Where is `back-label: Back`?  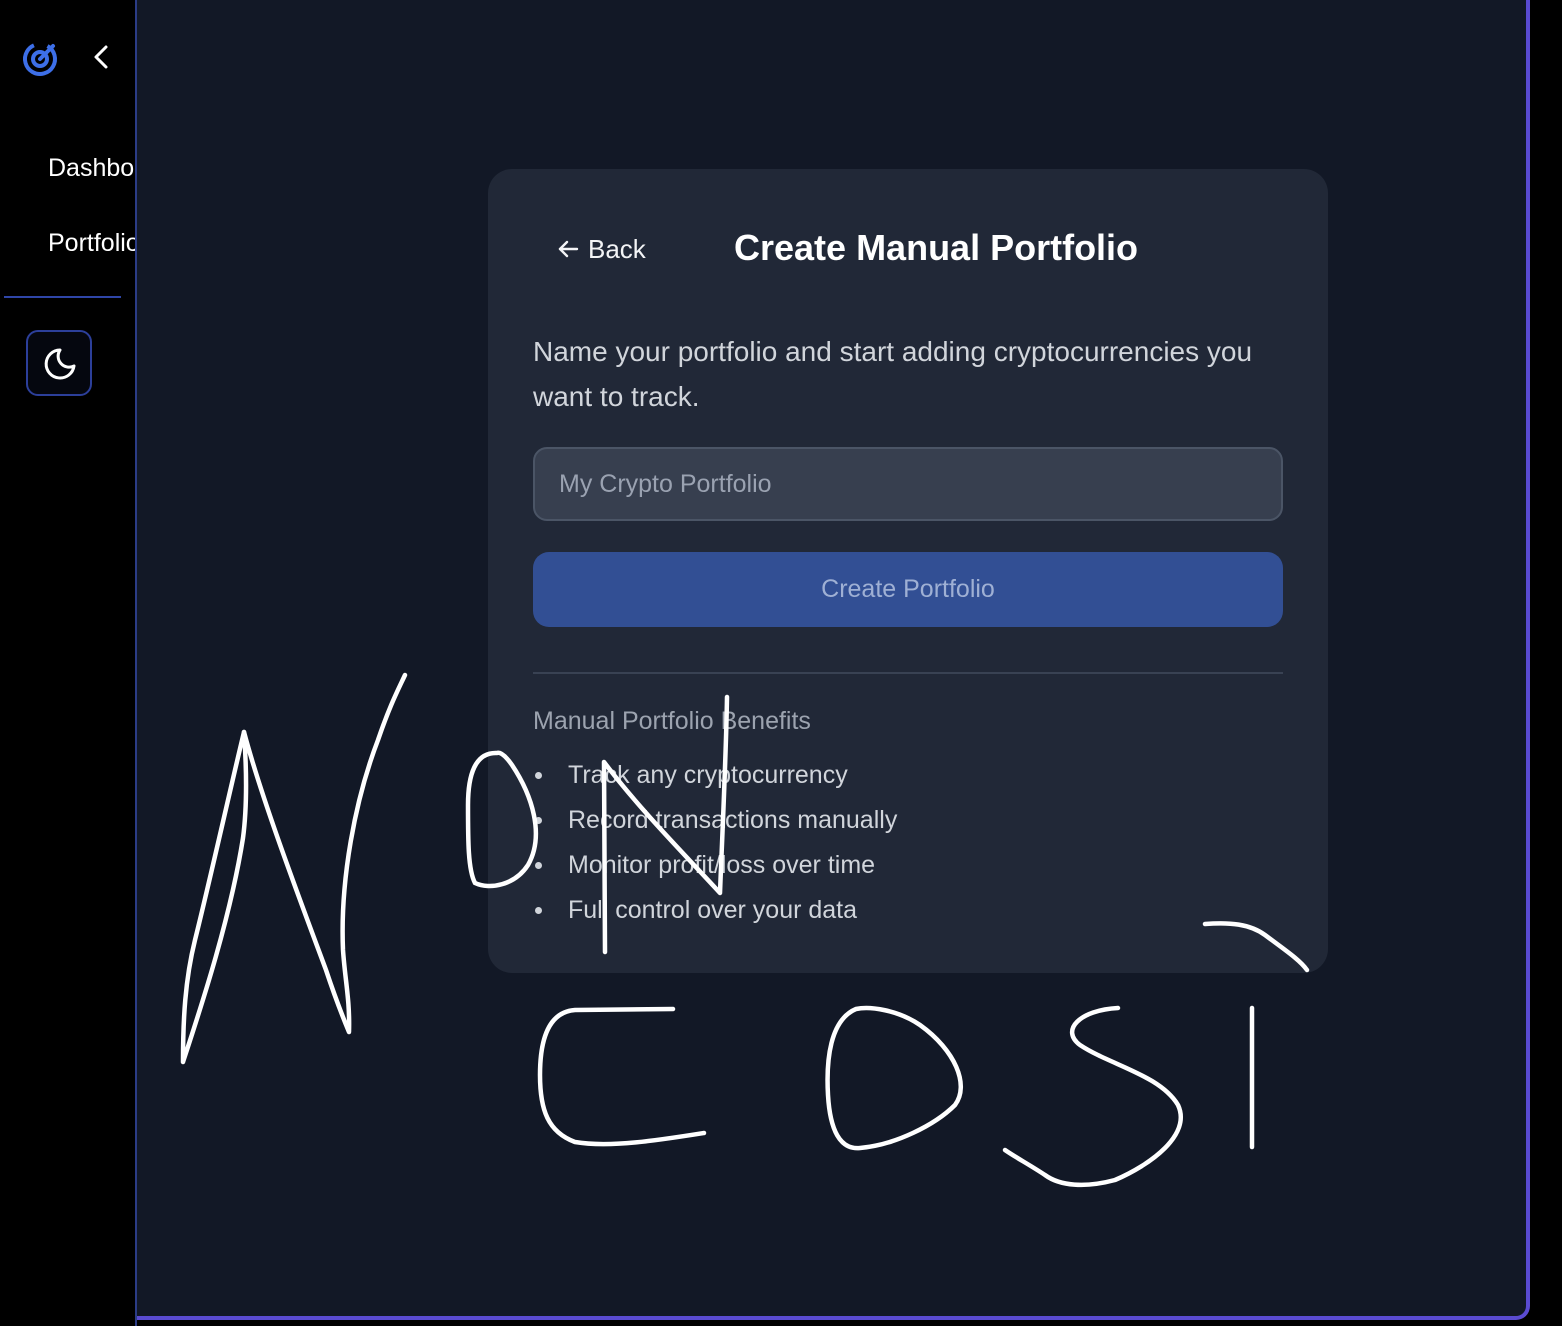 back-label: Back is located at coordinates (617, 248).